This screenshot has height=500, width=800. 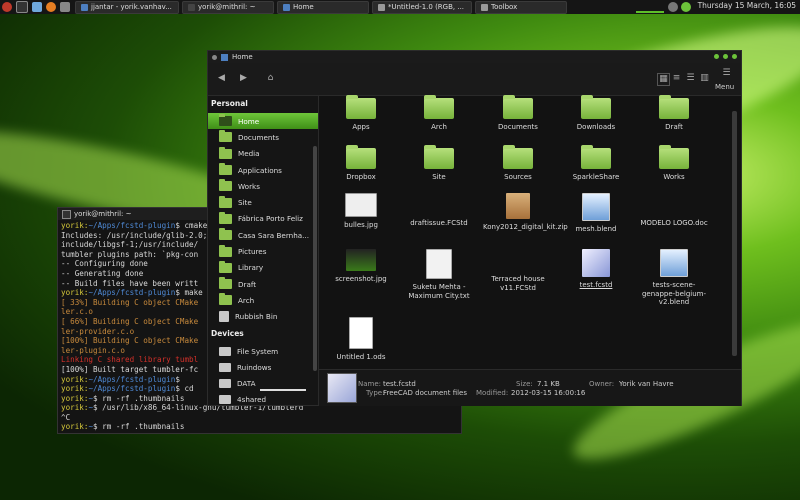 What do you see at coordinates (37, 7) in the screenshot?
I see `files-launcher-icon` at bounding box center [37, 7].